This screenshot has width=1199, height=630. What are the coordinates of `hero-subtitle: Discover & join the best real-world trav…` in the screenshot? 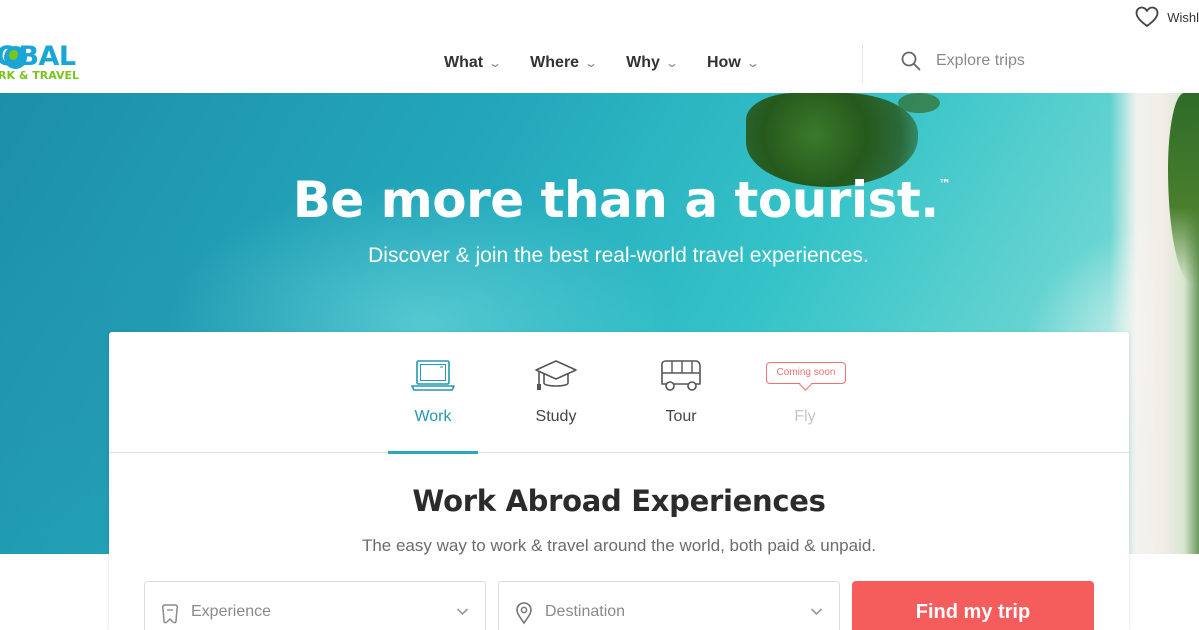 It's located at (618, 255).